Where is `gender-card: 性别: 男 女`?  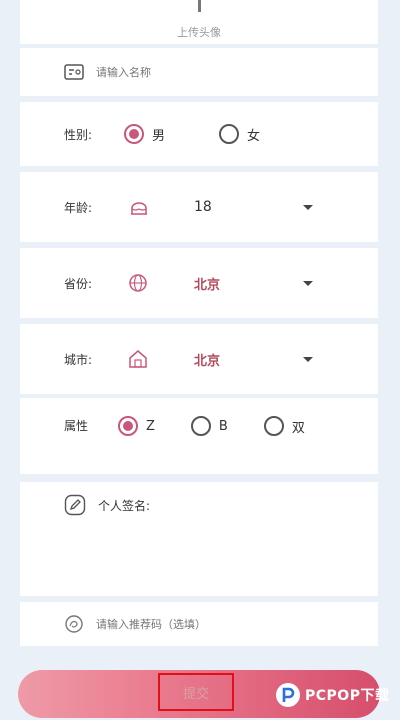 gender-card: 性别: 男 女 is located at coordinates (199, 134).